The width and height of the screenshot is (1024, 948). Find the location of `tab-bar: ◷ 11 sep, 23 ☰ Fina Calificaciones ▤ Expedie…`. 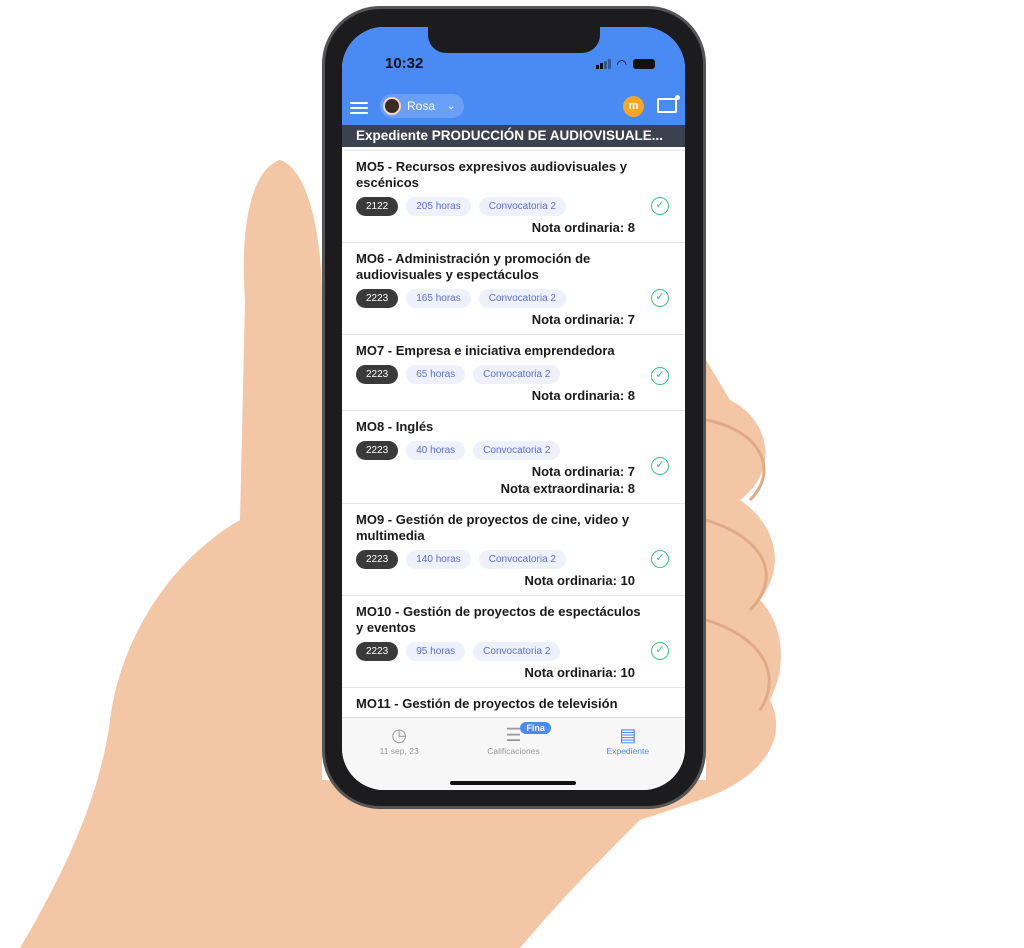

tab-bar: ◷ 11 sep, 23 ☰ Fina Calificaciones ▤ Expedie… is located at coordinates (513, 753).